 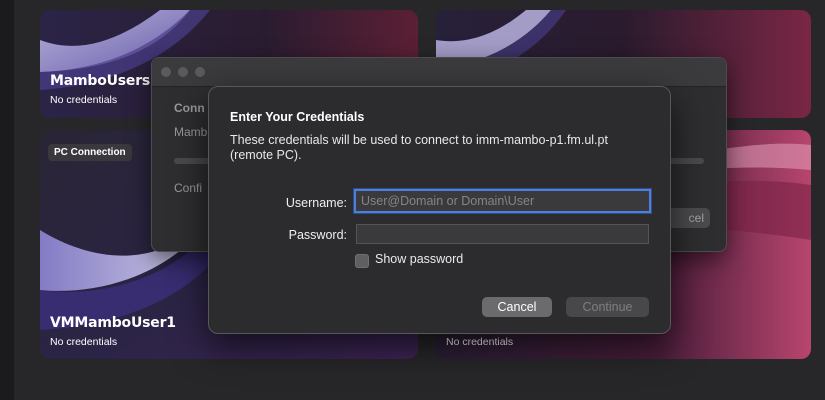 I want to click on show-password-checkbox, so click(x=362, y=261).